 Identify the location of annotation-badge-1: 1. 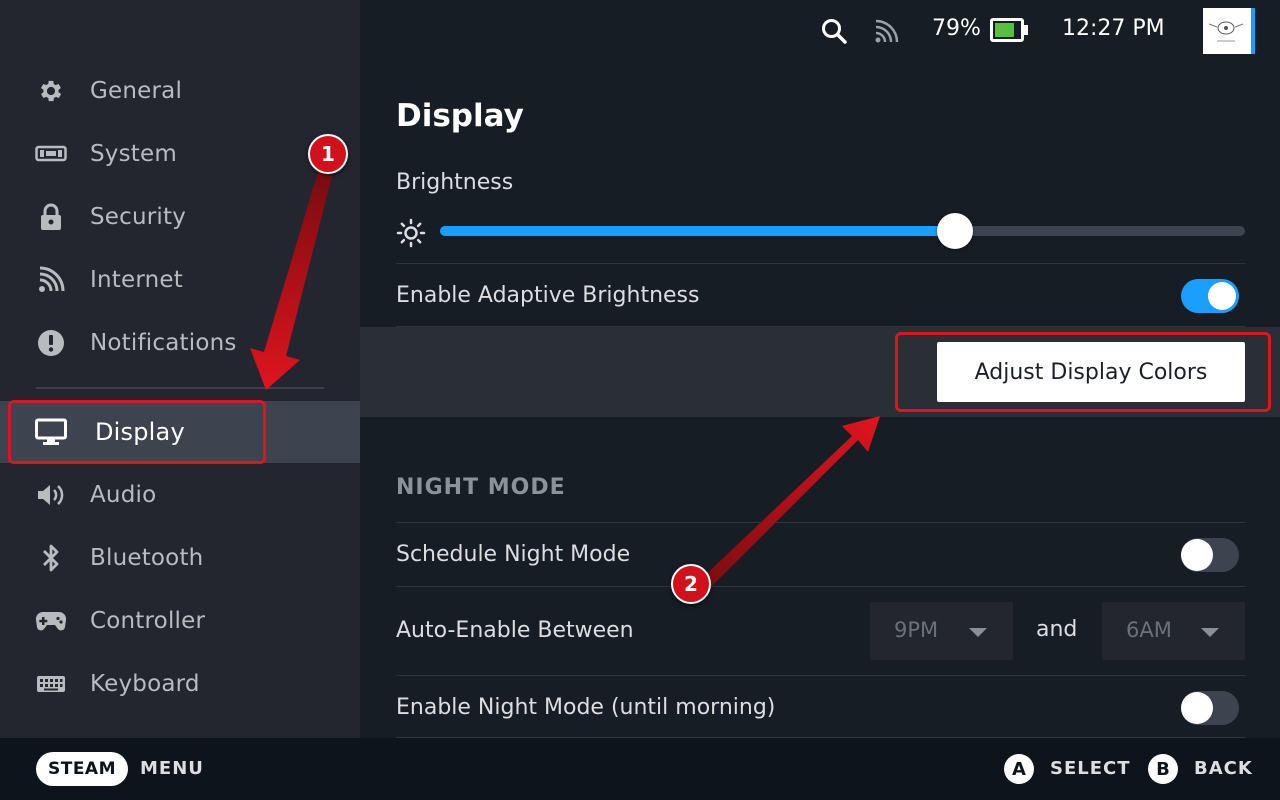
(328, 154).